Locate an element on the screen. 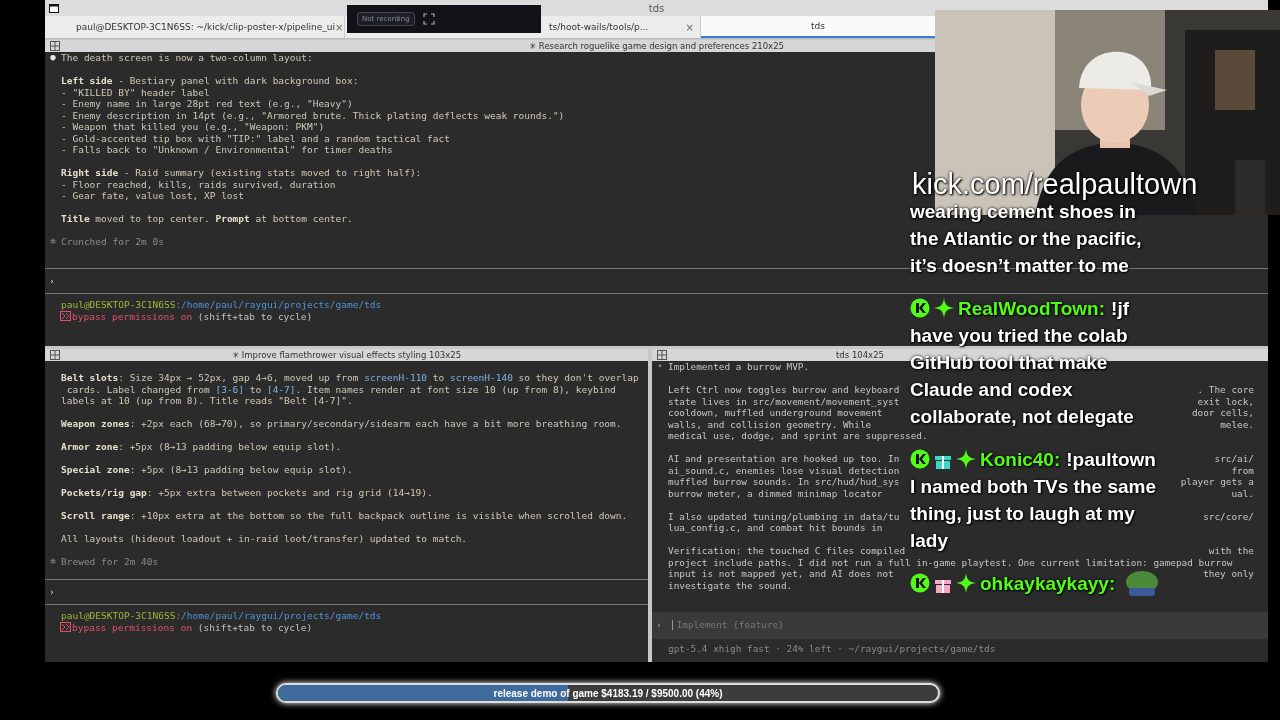 The width and height of the screenshot is (1280, 720). terminal-line: Special zone: +5px (8→13 padding below equip slot). is located at coordinates (207, 470).